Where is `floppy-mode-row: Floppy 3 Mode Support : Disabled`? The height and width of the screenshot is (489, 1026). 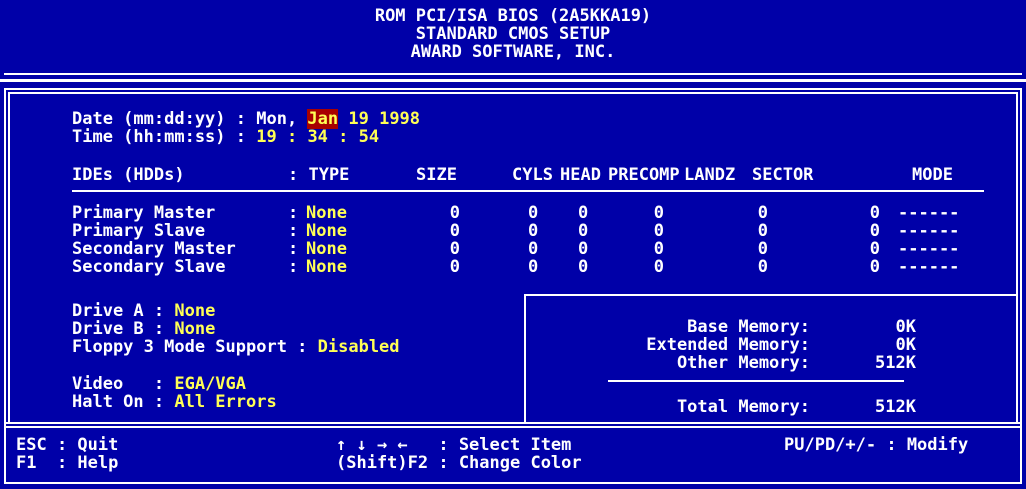 floppy-mode-row: Floppy 3 Mode Support : Disabled is located at coordinates (236, 347).